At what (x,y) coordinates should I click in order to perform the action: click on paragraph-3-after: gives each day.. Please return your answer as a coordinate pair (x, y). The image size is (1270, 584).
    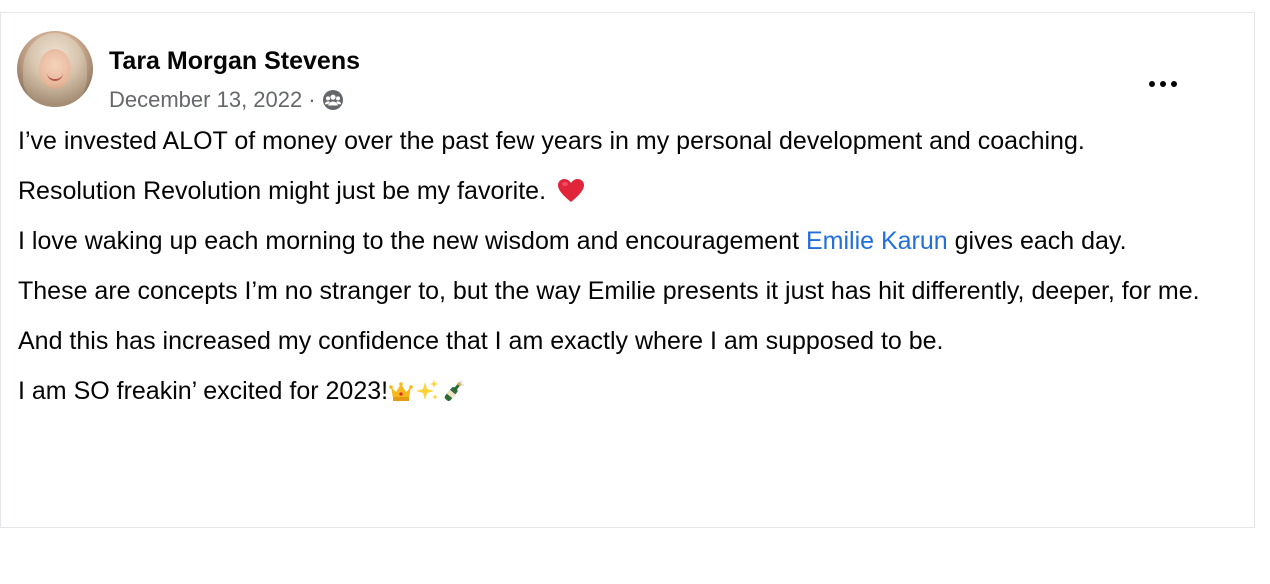
    Looking at the image, I should click on (1037, 241).